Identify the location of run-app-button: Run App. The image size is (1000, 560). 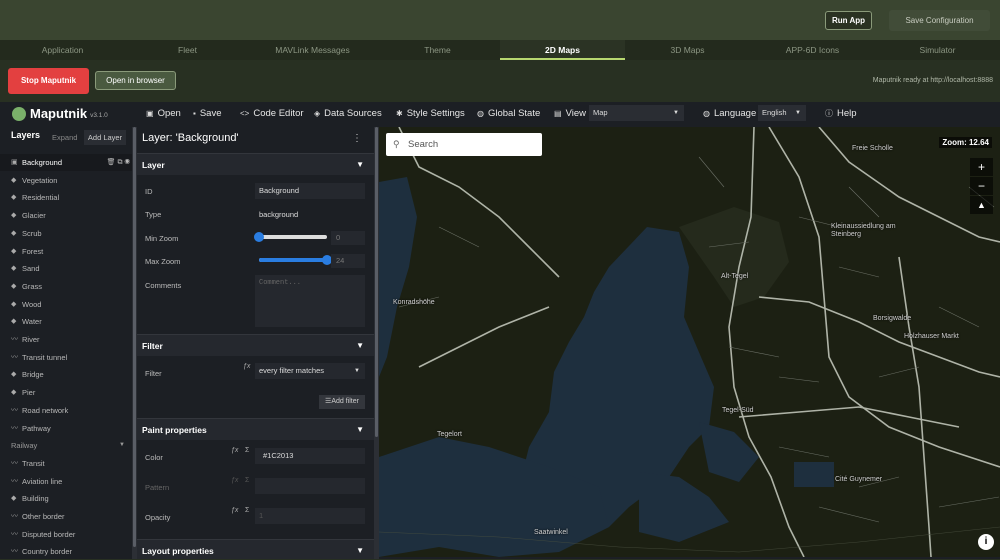
(848, 20).